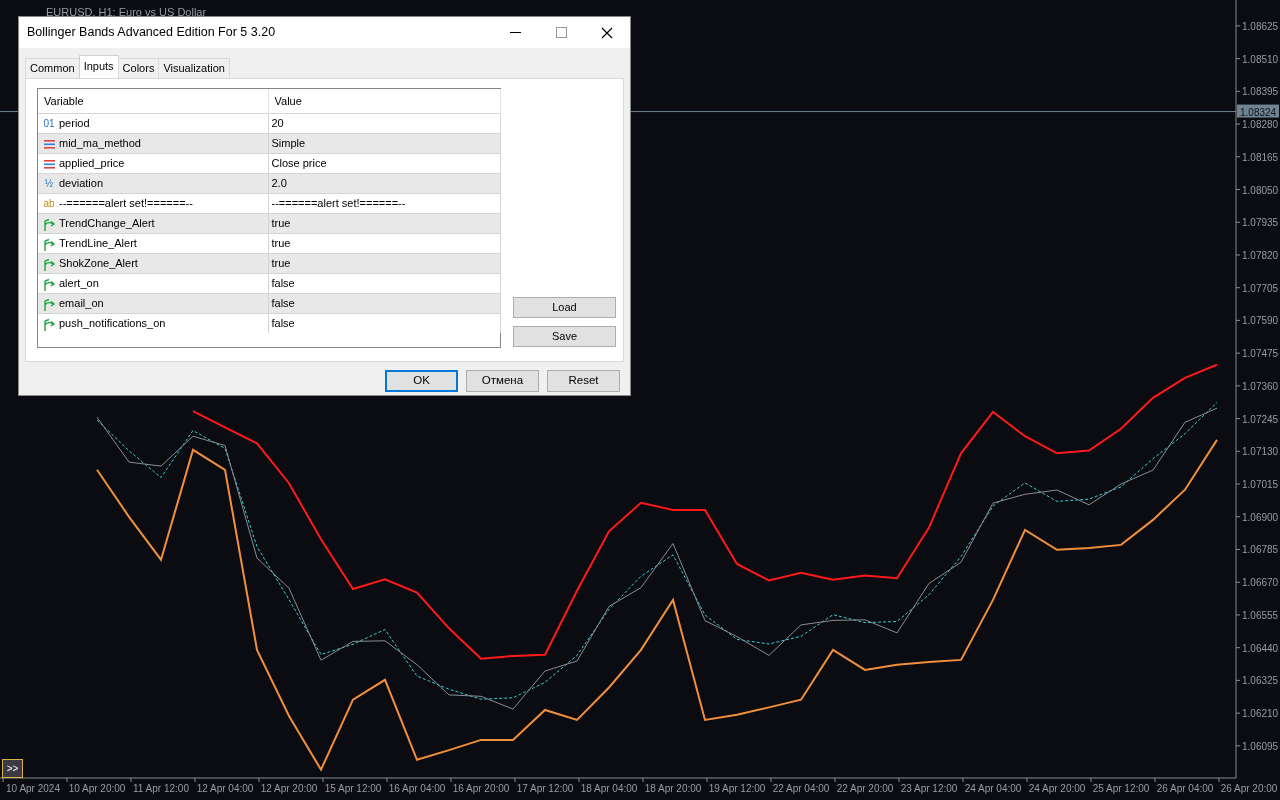 The height and width of the screenshot is (800, 1280). What do you see at coordinates (97, 788) in the screenshot?
I see `time-axis-label: 10 Apr 20:00` at bounding box center [97, 788].